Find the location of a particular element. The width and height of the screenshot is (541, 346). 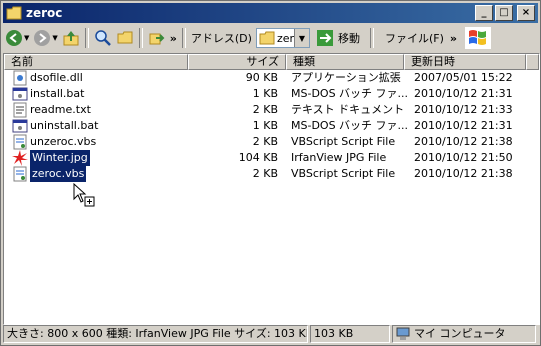

address-dropdown-icon: ▼ is located at coordinates (301, 38).